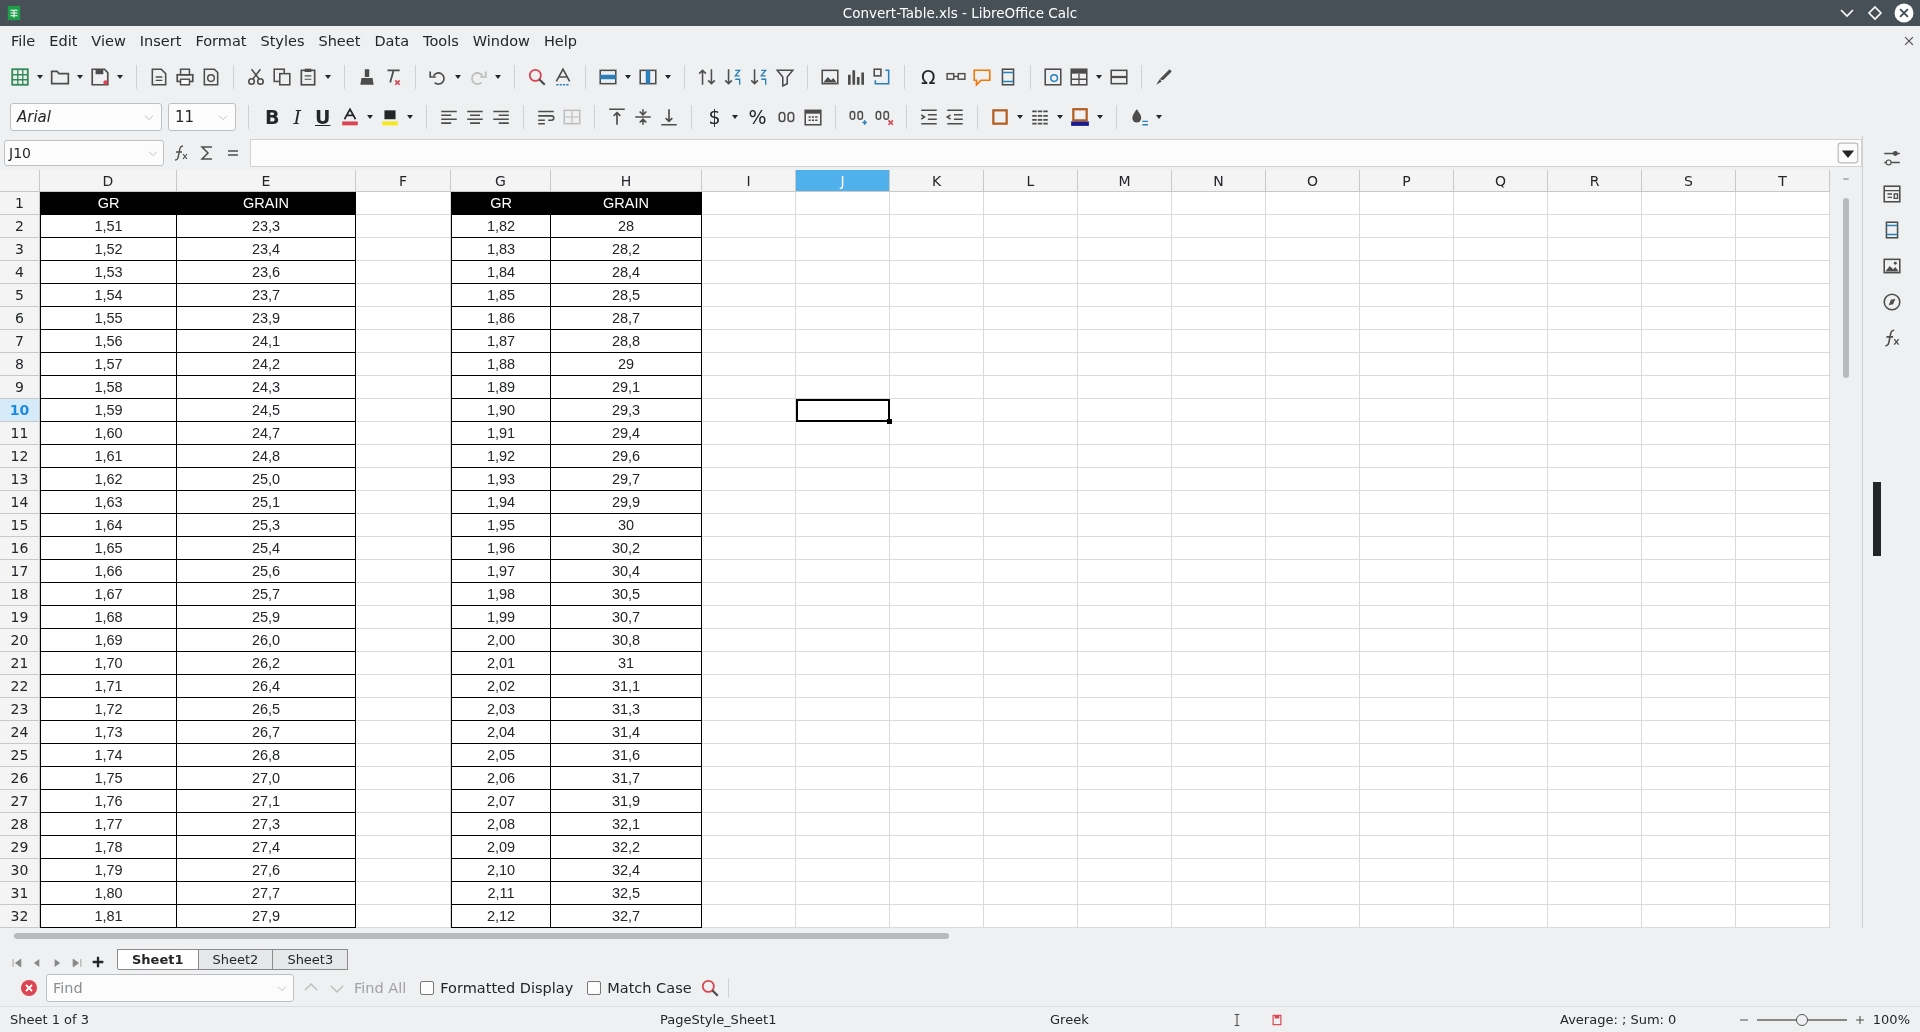 Image resolution: width=1920 pixels, height=1032 pixels. I want to click on row-header: 9, so click(20, 387).